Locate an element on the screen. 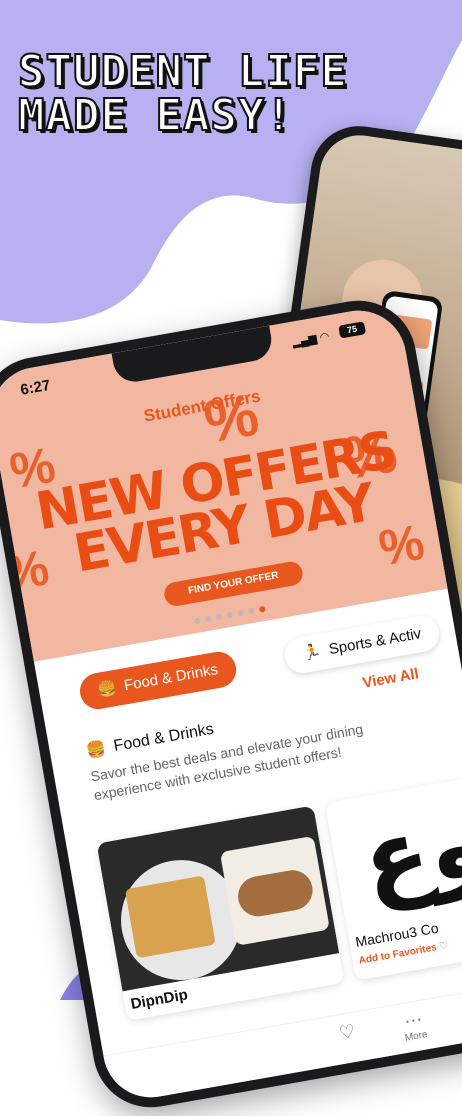 This screenshot has width=462, height=1116. carousel-dot-active is located at coordinates (262, 609).